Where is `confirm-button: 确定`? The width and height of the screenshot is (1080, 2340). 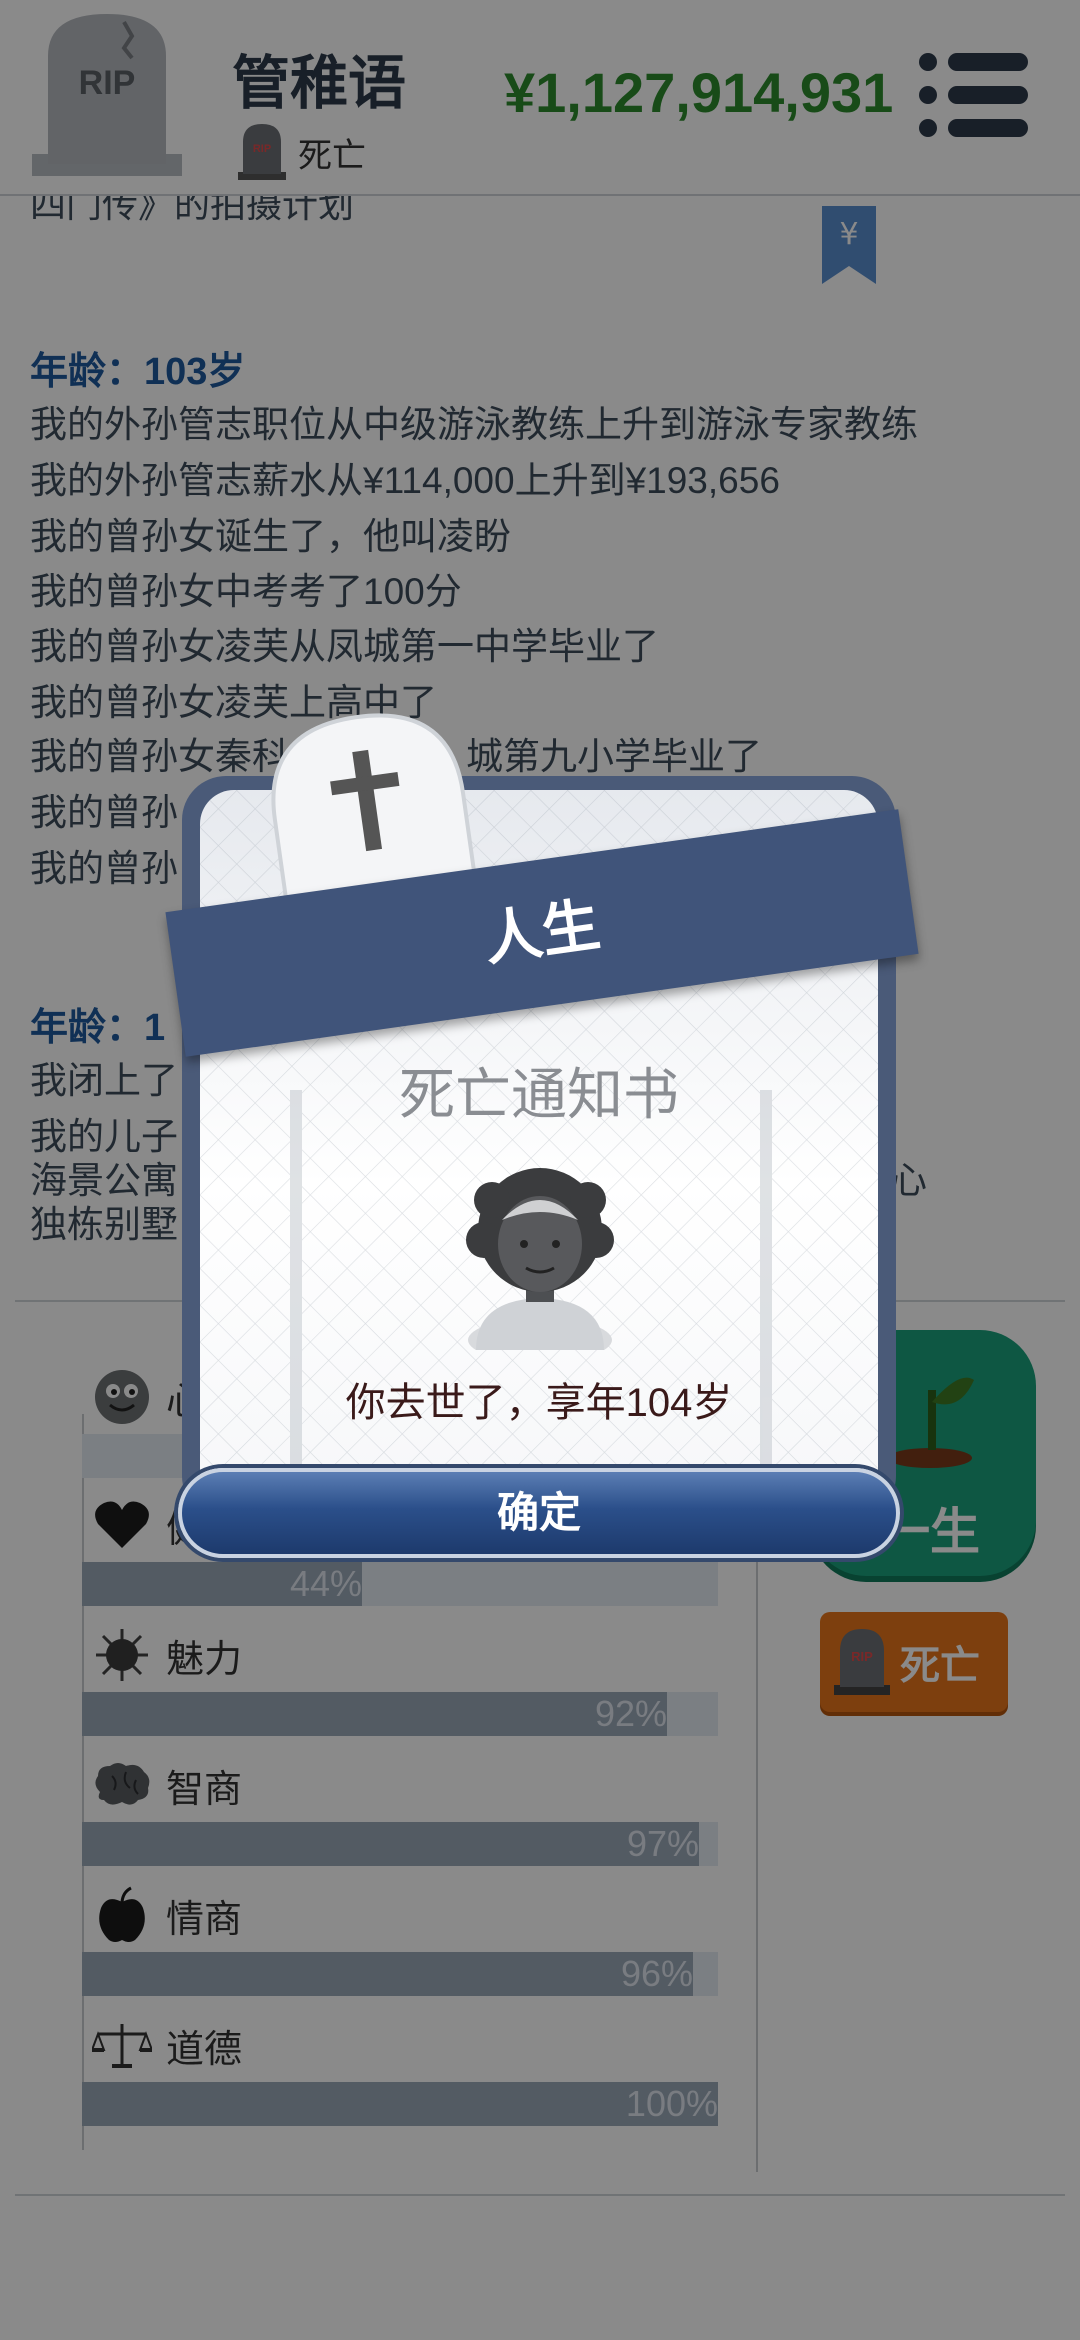 confirm-button: 确定 is located at coordinates (539, 1513).